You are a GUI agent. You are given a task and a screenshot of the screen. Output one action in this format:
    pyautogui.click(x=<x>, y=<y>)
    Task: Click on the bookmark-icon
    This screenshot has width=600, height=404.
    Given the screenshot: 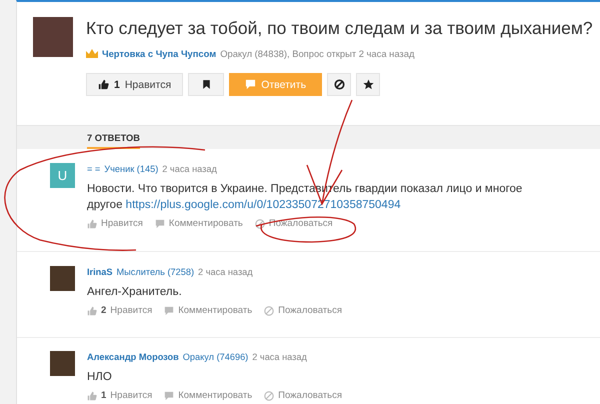 What is the action you would take?
    pyautogui.click(x=206, y=84)
    